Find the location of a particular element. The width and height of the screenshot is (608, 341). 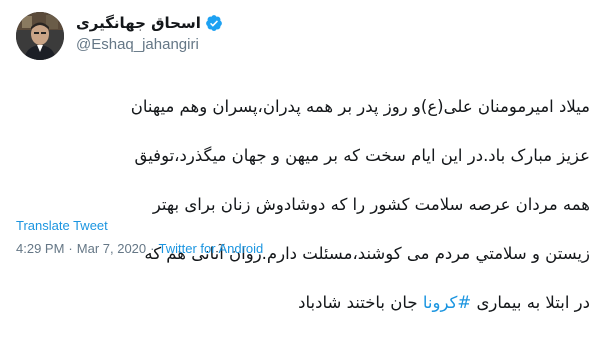

tweet-date: Mar 7, 2020 is located at coordinates (111, 249).